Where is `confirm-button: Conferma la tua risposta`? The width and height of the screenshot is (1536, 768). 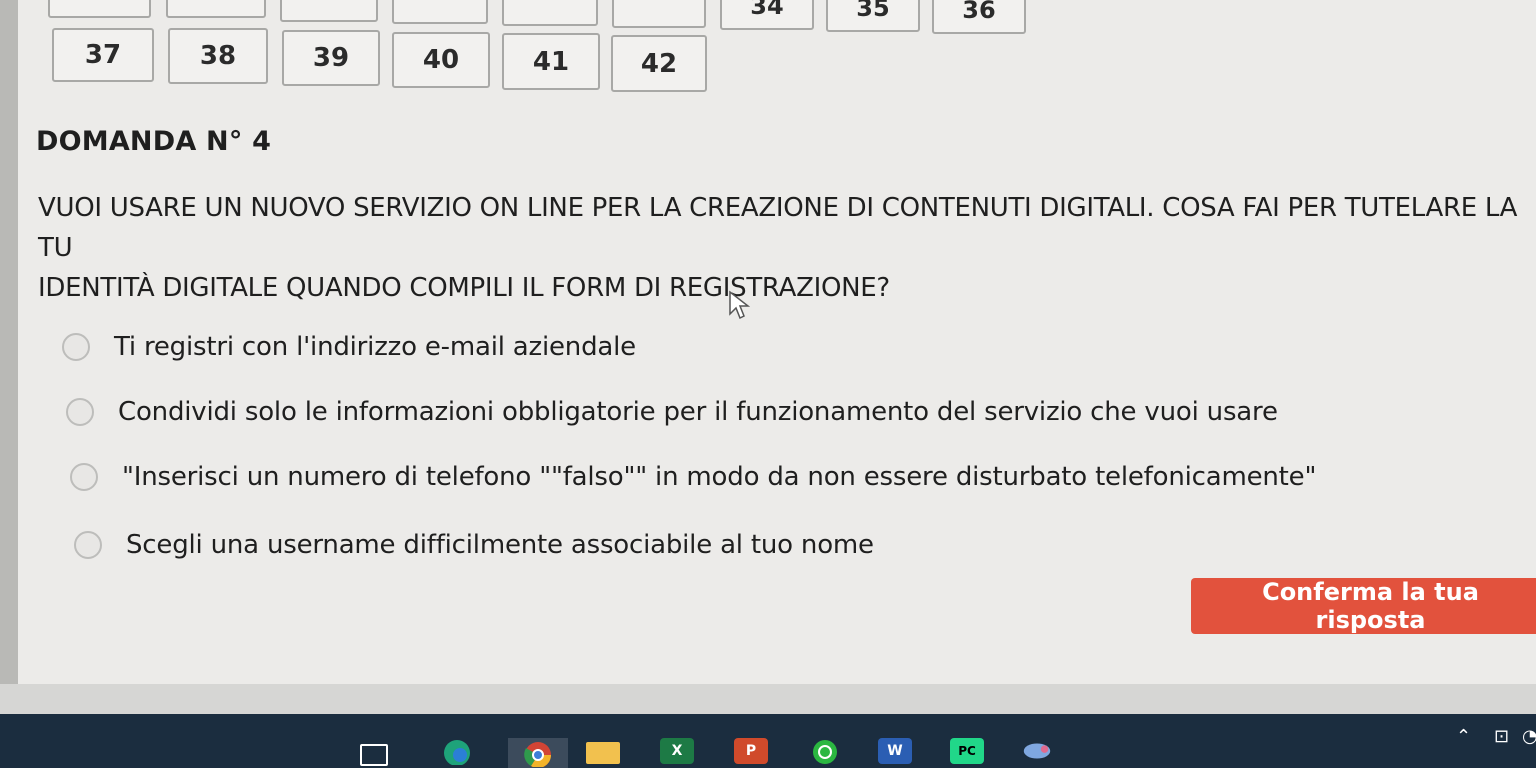
confirm-button: Conferma la tua risposta is located at coordinates (1363, 606).